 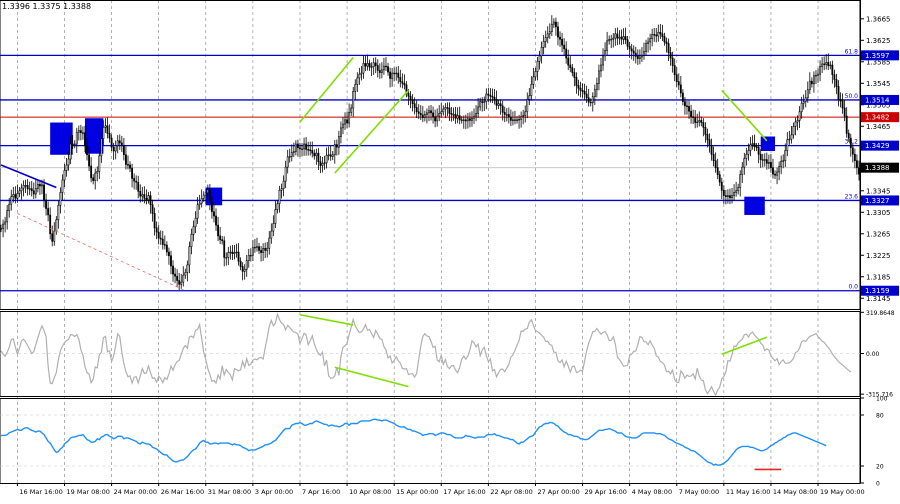 What do you see at coordinates (511, 492) in the screenshot?
I see `time-tick-label: 22 Apr 08:00` at bounding box center [511, 492].